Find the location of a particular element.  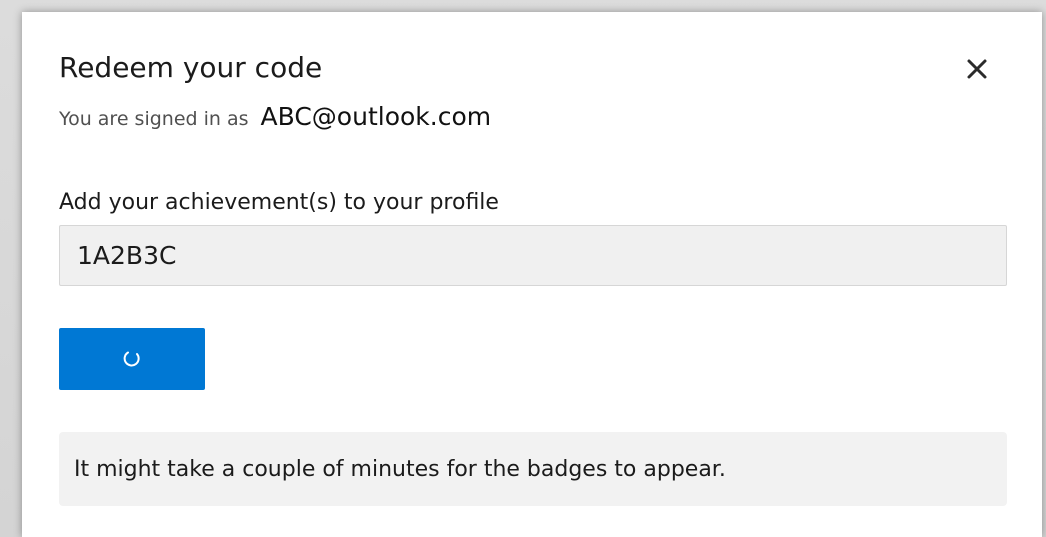

loading-spinner-icon is located at coordinates (131, 359).